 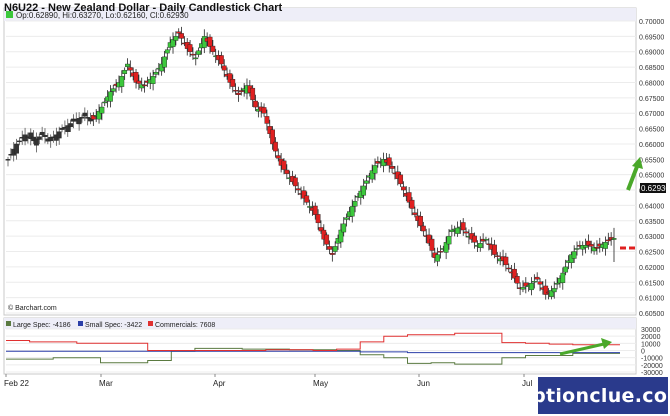 What do you see at coordinates (652, 366) in the screenshot?
I see `cot-tick-label: -20000` at bounding box center [652, 366].